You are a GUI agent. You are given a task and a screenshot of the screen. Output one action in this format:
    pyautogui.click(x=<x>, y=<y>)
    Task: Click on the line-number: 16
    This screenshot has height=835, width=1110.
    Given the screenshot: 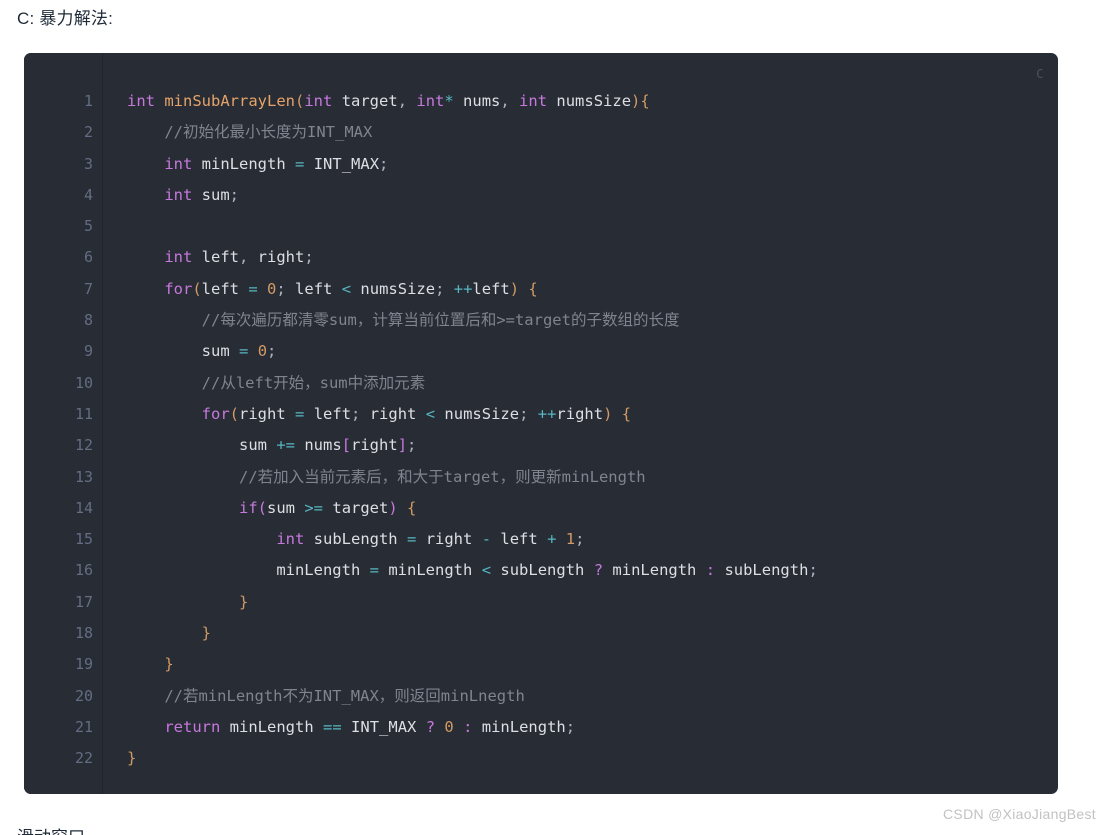 What is the action you would take?
    pyautogui.click(x=83, y=570)
    